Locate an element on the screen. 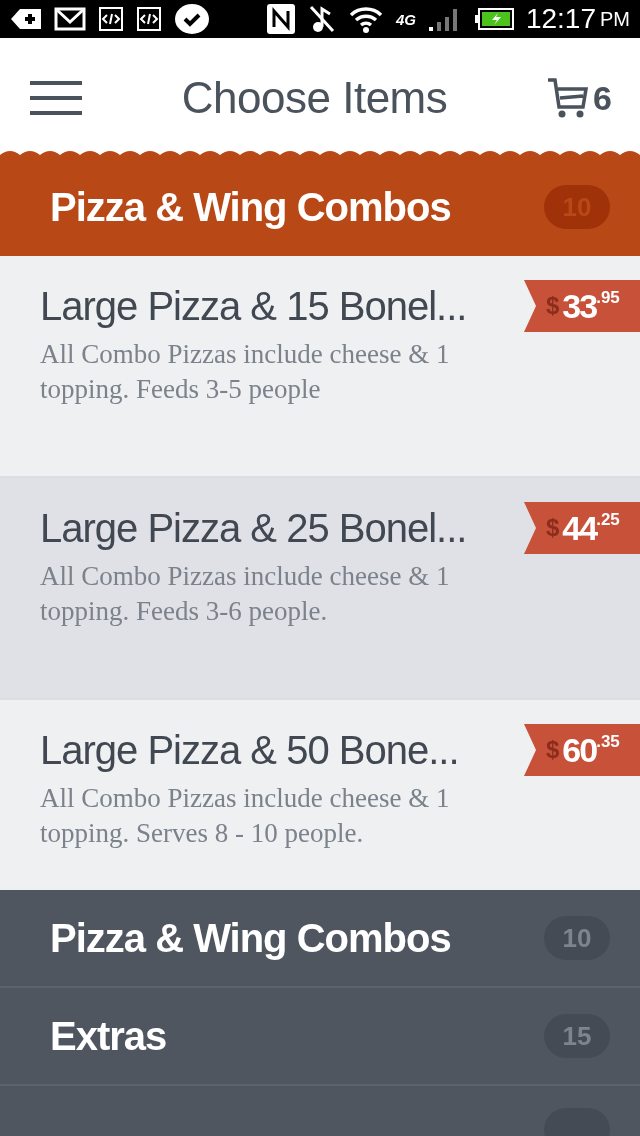  price-whole: 60 is located at coordinates (579, 750).